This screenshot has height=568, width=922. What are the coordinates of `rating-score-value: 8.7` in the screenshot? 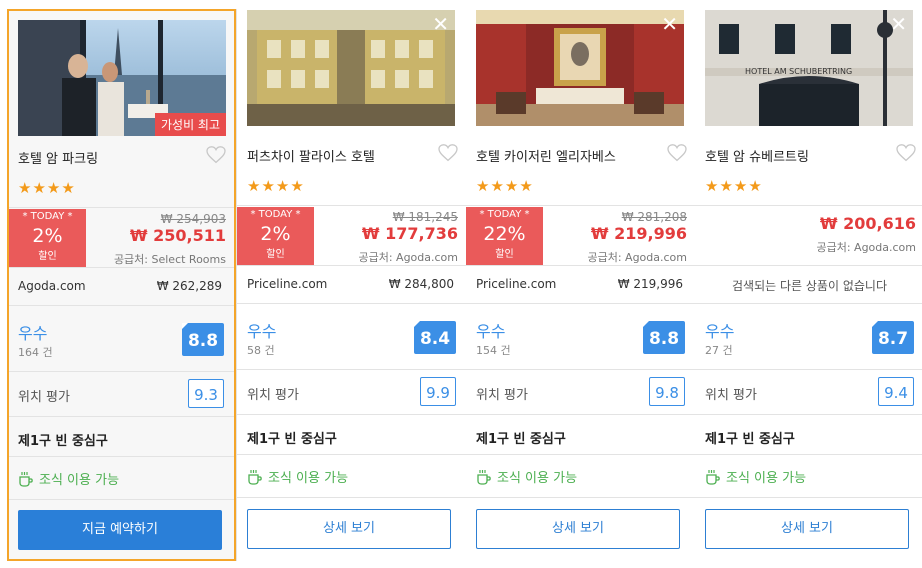 It's located at (893, 339).